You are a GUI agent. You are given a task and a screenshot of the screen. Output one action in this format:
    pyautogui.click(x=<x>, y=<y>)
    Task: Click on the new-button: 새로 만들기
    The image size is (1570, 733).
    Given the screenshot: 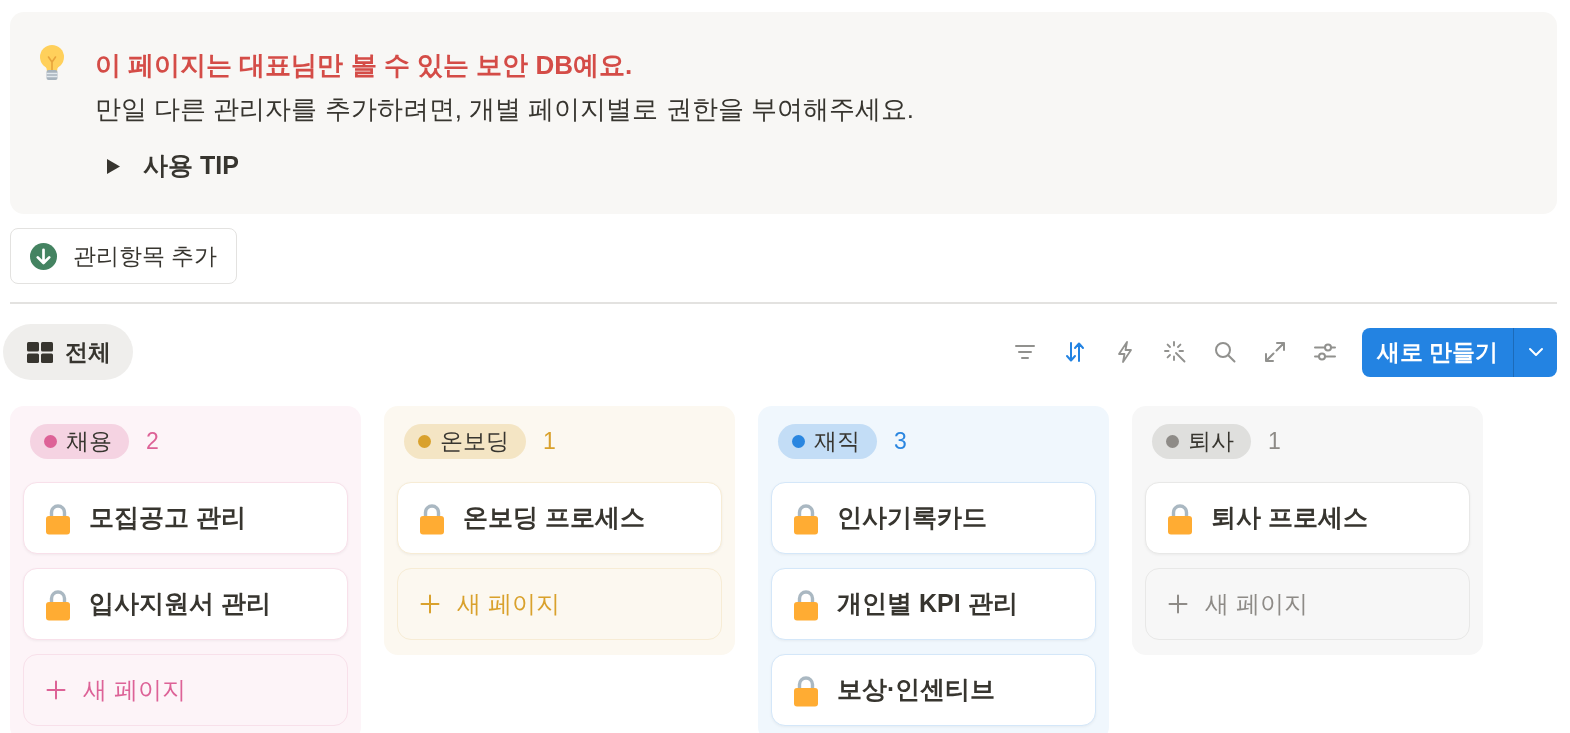 What is the action you would take?
    pyautogui.click(x=1437, y=352)
    